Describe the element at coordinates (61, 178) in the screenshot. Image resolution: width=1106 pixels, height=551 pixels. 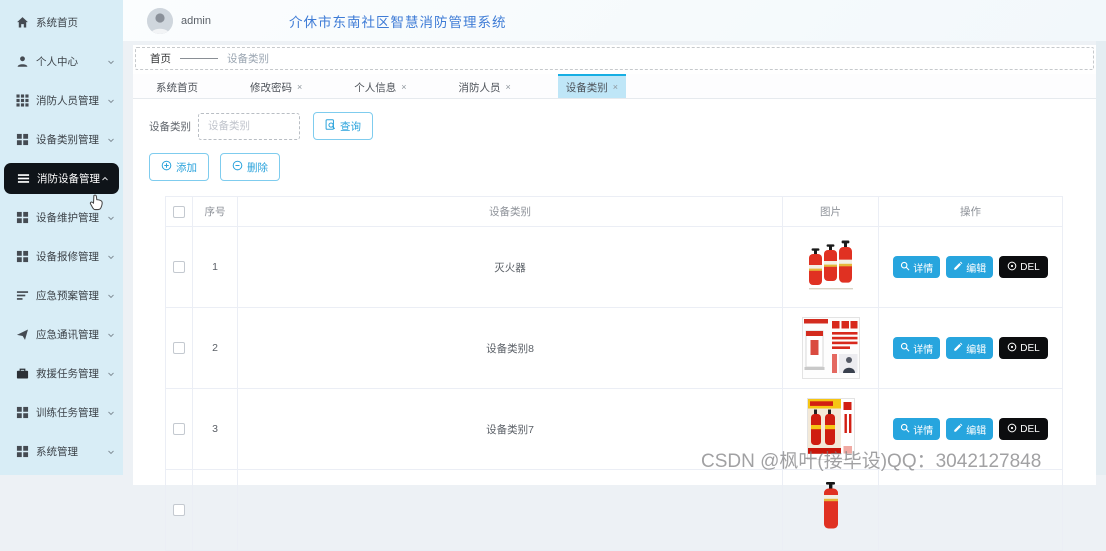
I see `sidebar-item-fire-equipment: 消防设备管理` at that location.